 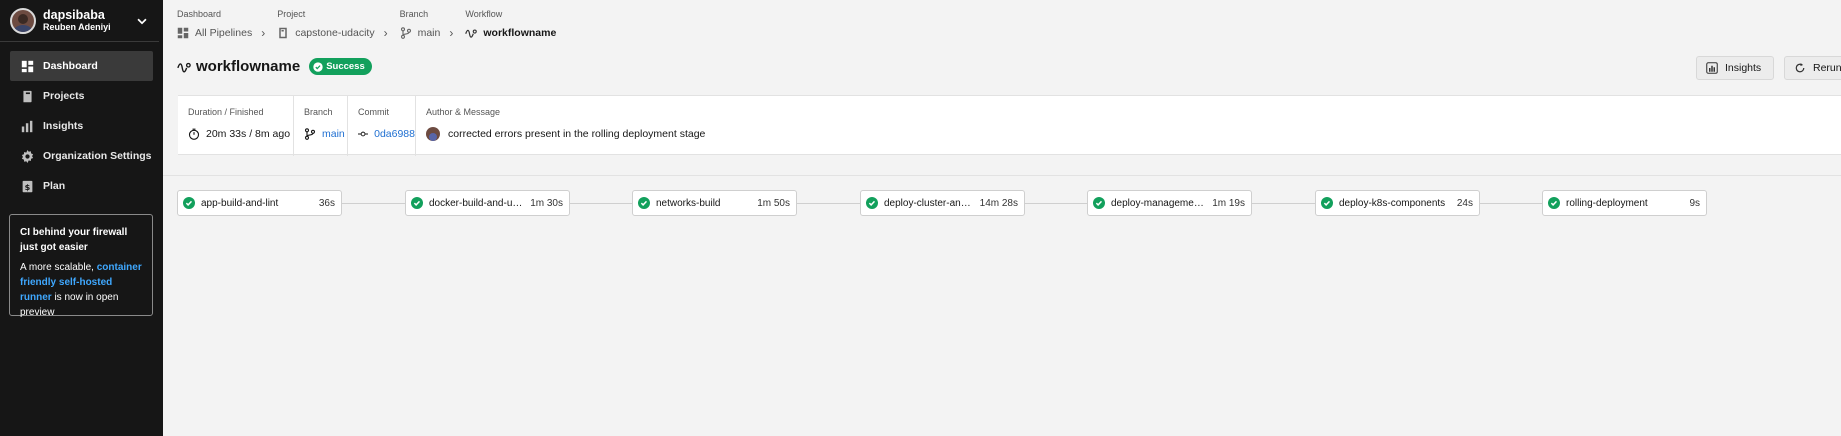 I want to click on sidebar-item-organization-settings: Organization Settings, so click(x=81, y=156).